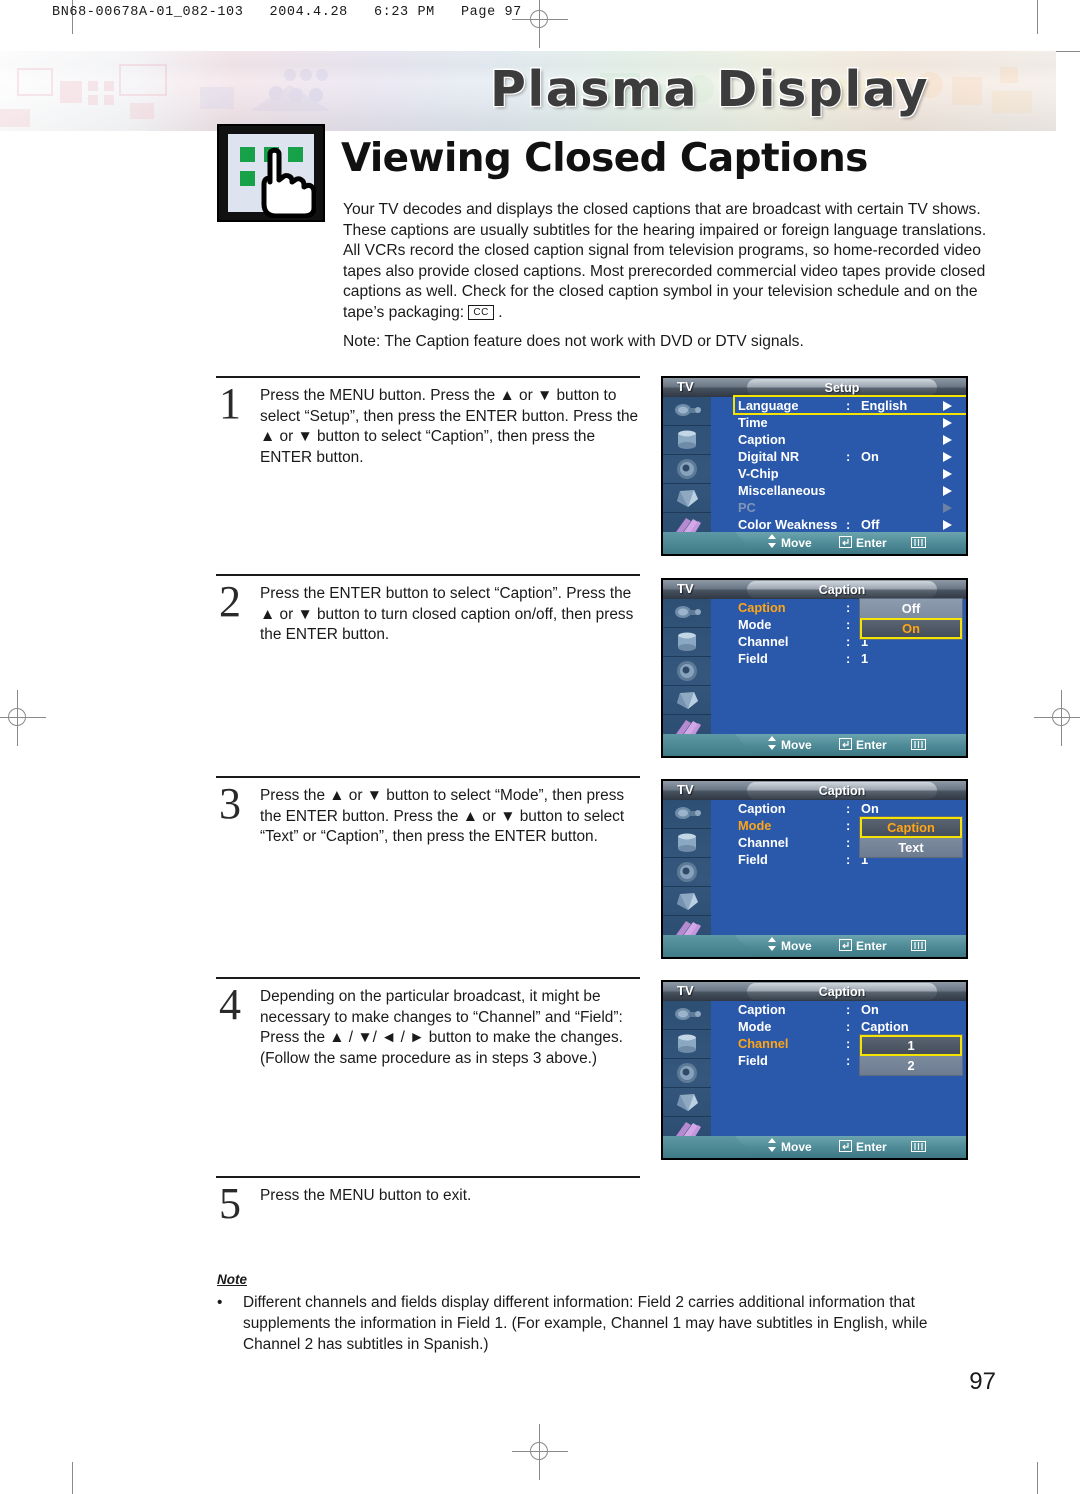 The height and width of the screenshot is (1494, 1080). I want to click on menu-row-field: Field : 1, so click(838, 658).